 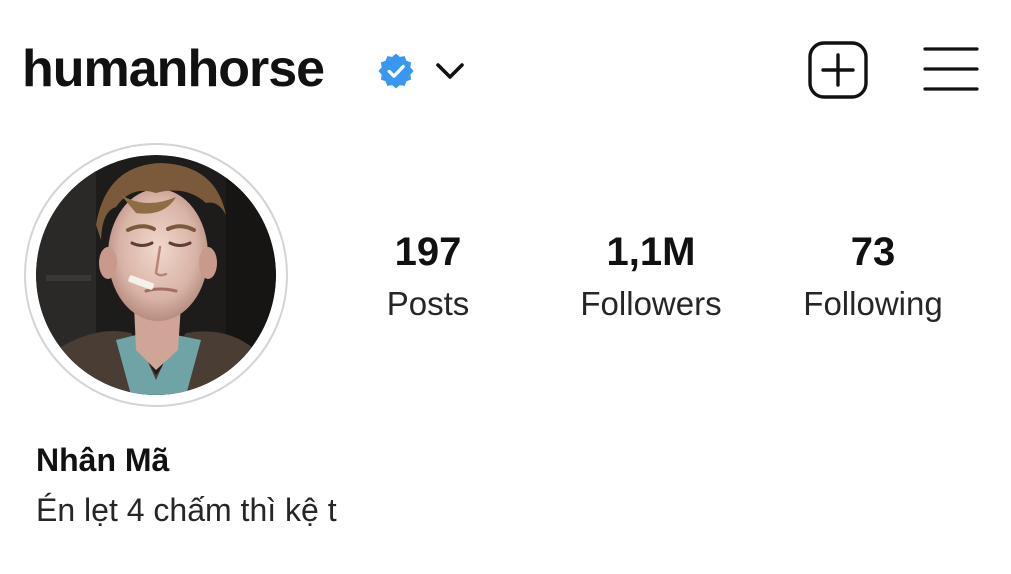 I want to click on stat-posts-label: Posts, so click(x=428, y=303).